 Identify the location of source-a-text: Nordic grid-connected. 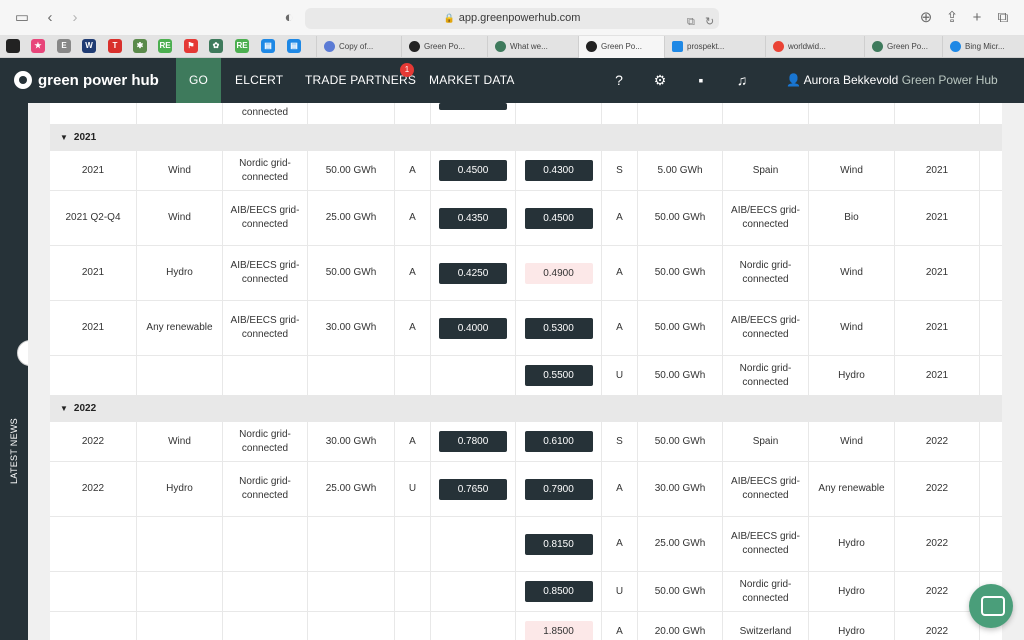
(265, 441).